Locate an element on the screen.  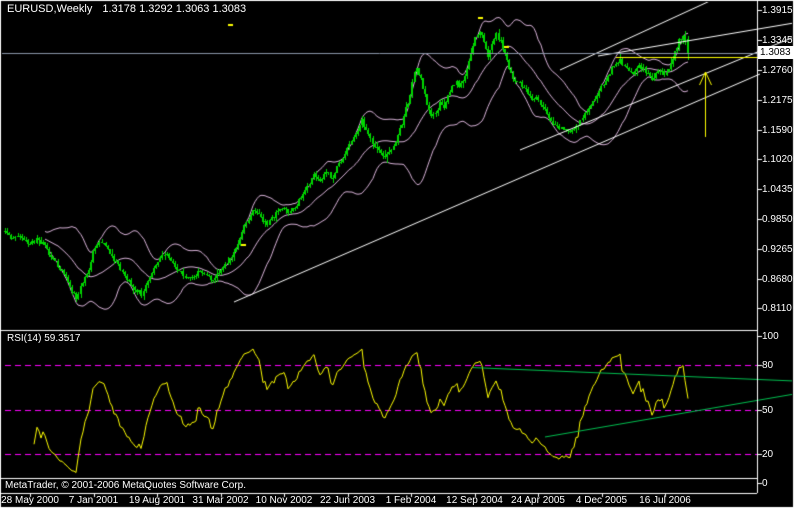
rsi-axis-label: 100 is located at coordinates (770, 336).